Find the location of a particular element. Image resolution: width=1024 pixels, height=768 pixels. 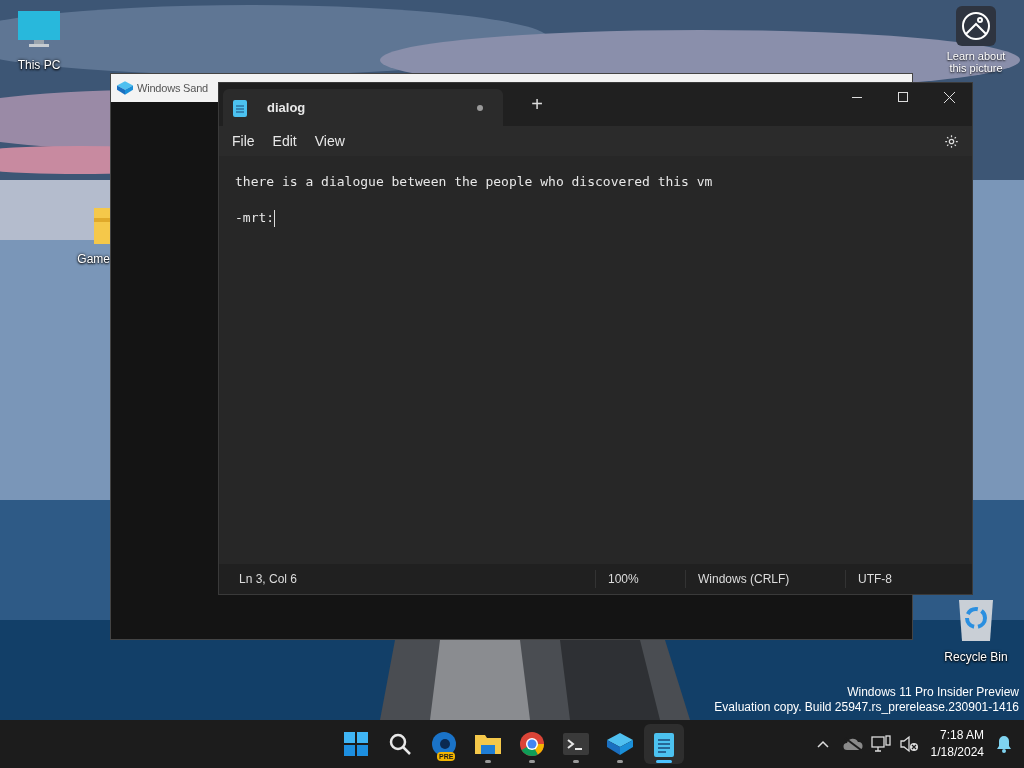

menu-item: View is located at coordinates (329, 141).